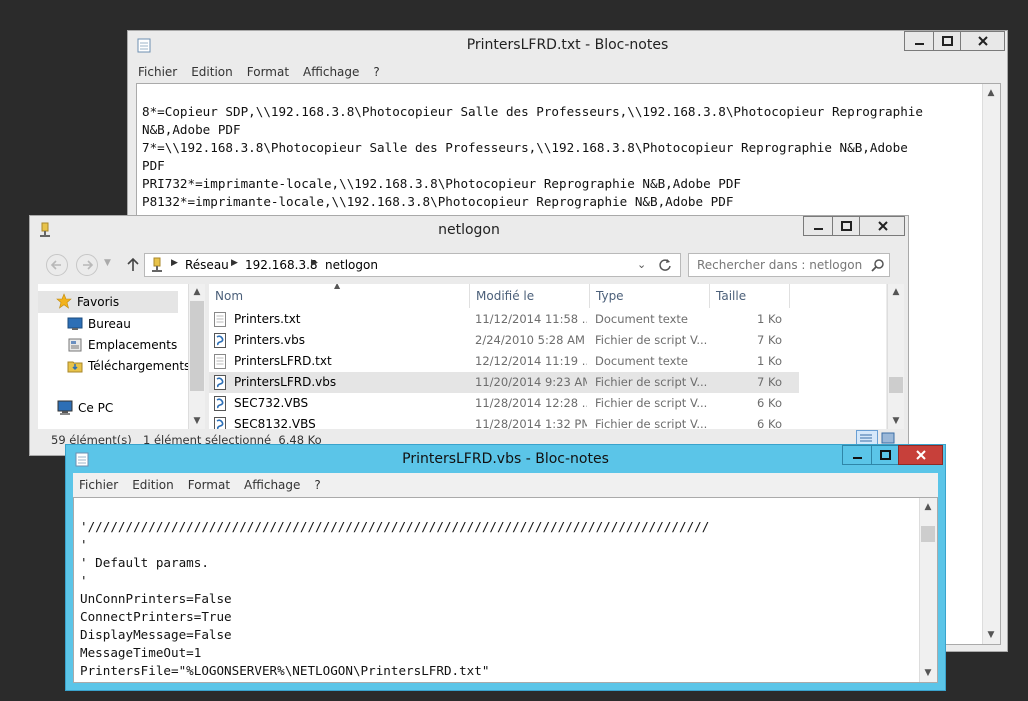 Image resolution: width=1028 pixels, height=701 pixels. I want to click on title-bar: PrintersLFRD.vbs - Bloc-notes, so click(505, 459).